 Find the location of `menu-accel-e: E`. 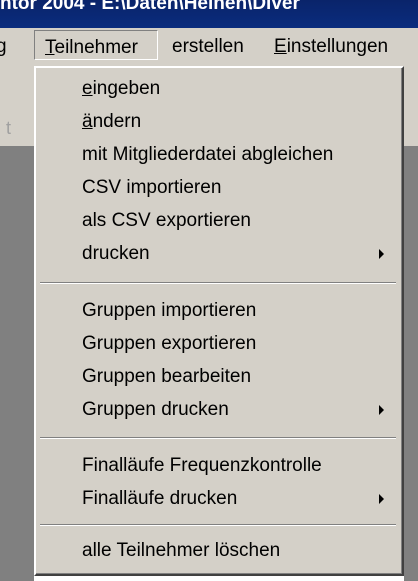

menu-accel-e: E is located at coordinates (280, 46).